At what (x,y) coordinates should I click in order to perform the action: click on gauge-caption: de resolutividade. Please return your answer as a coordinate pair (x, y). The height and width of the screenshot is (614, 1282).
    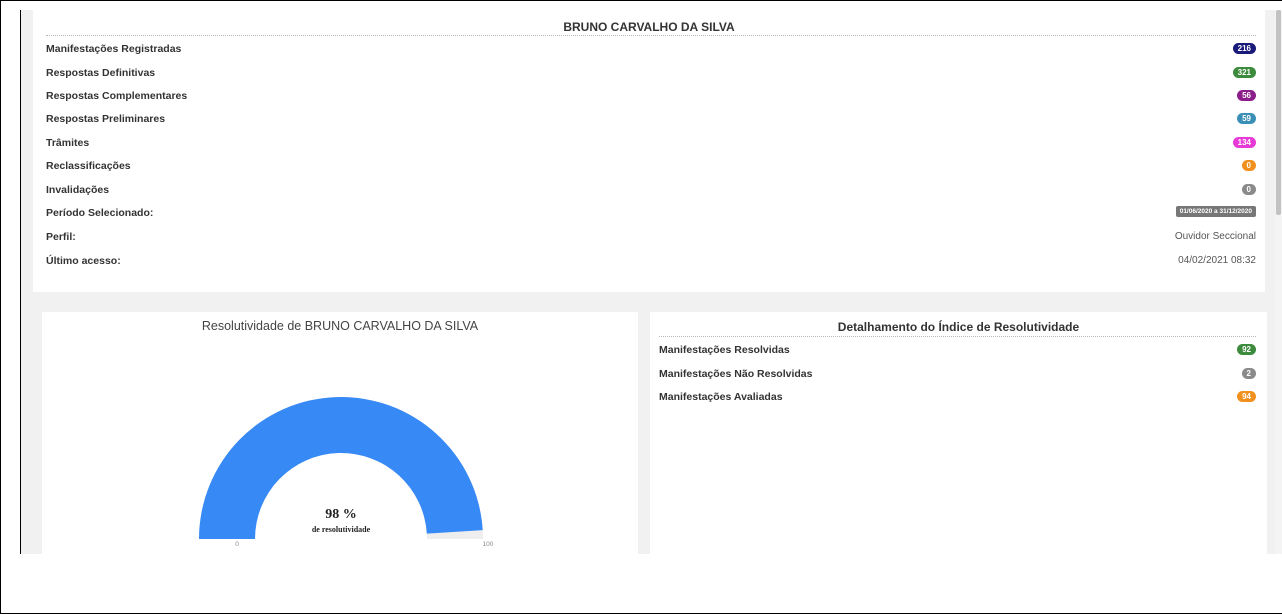
    Looking at the image, I should click on (341, 529).